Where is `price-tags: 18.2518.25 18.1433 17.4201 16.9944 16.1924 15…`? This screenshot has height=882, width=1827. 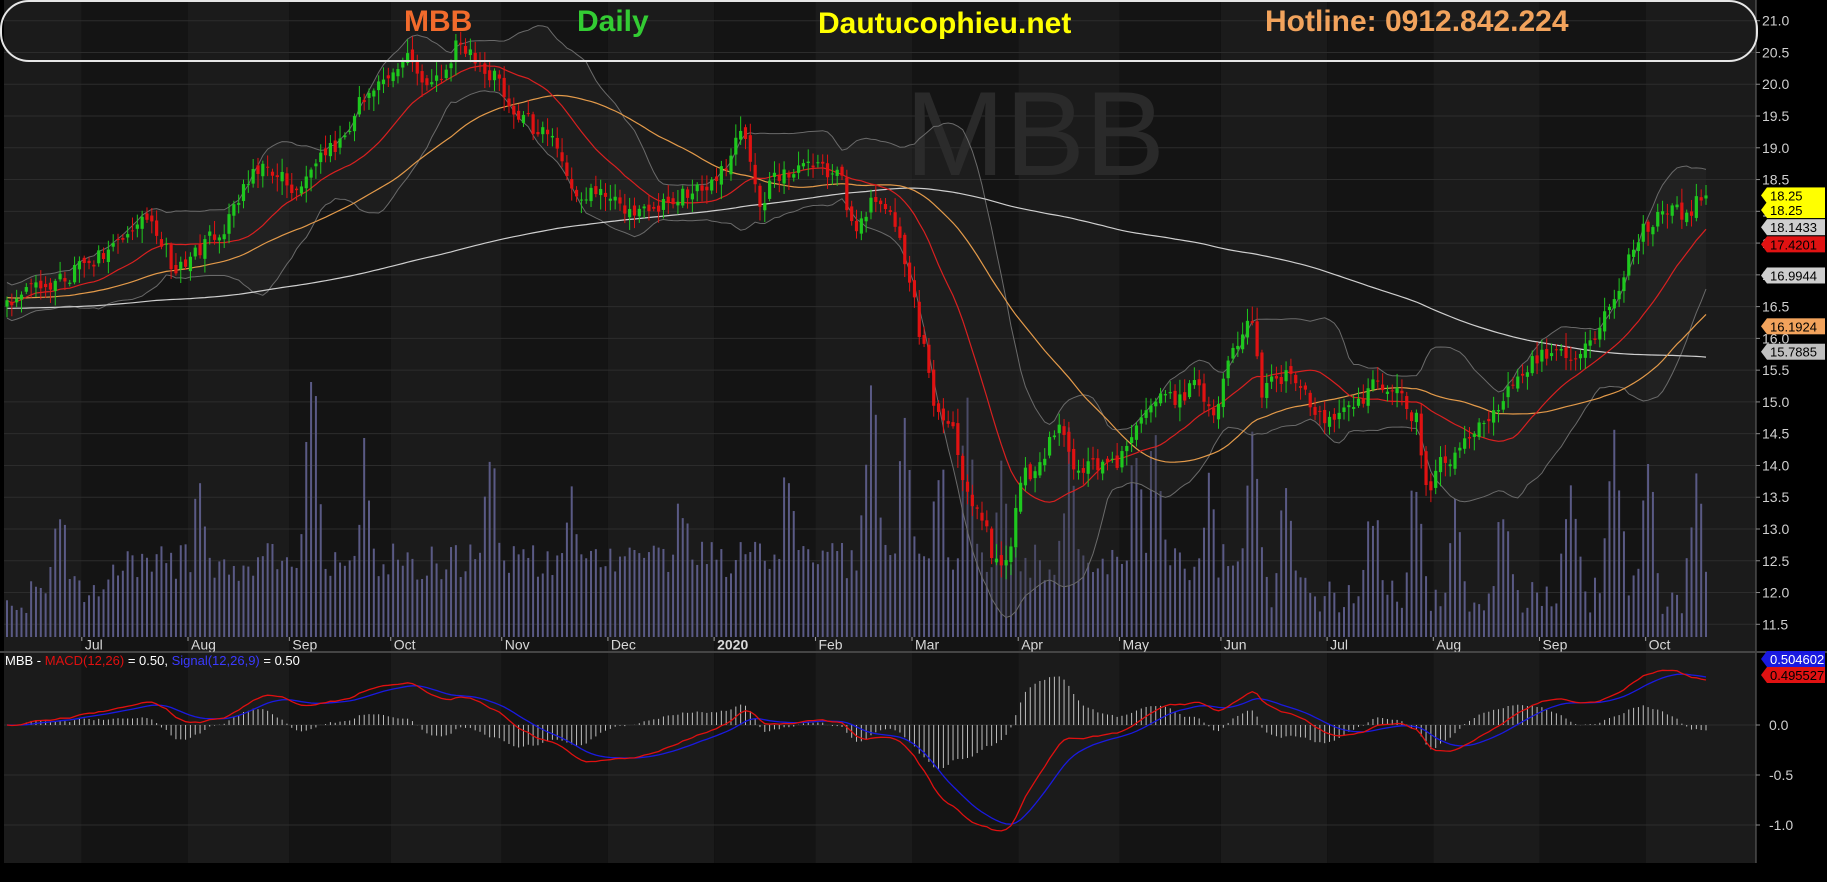 price-tags: 18.2518.25 18.1433 17.4201 16.9944 16.1924 15… is located at coordinates (1793, 273).